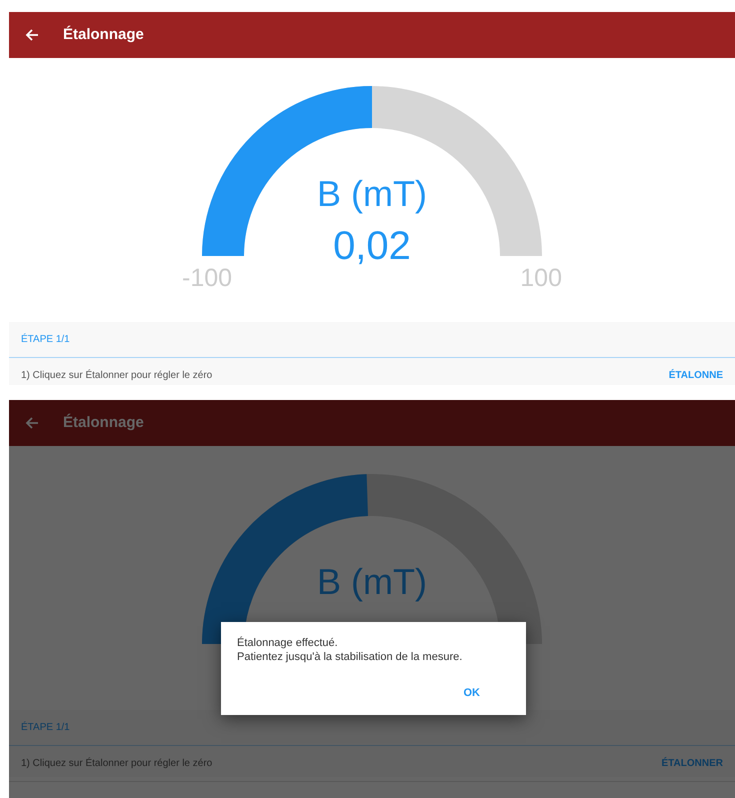 This screenshot has height=798, width=735. What do you see at coordinates (372, 340) in the screenshot?
I see `step-header: ÉTAPE 1/1` at bounding box center [372, 340].